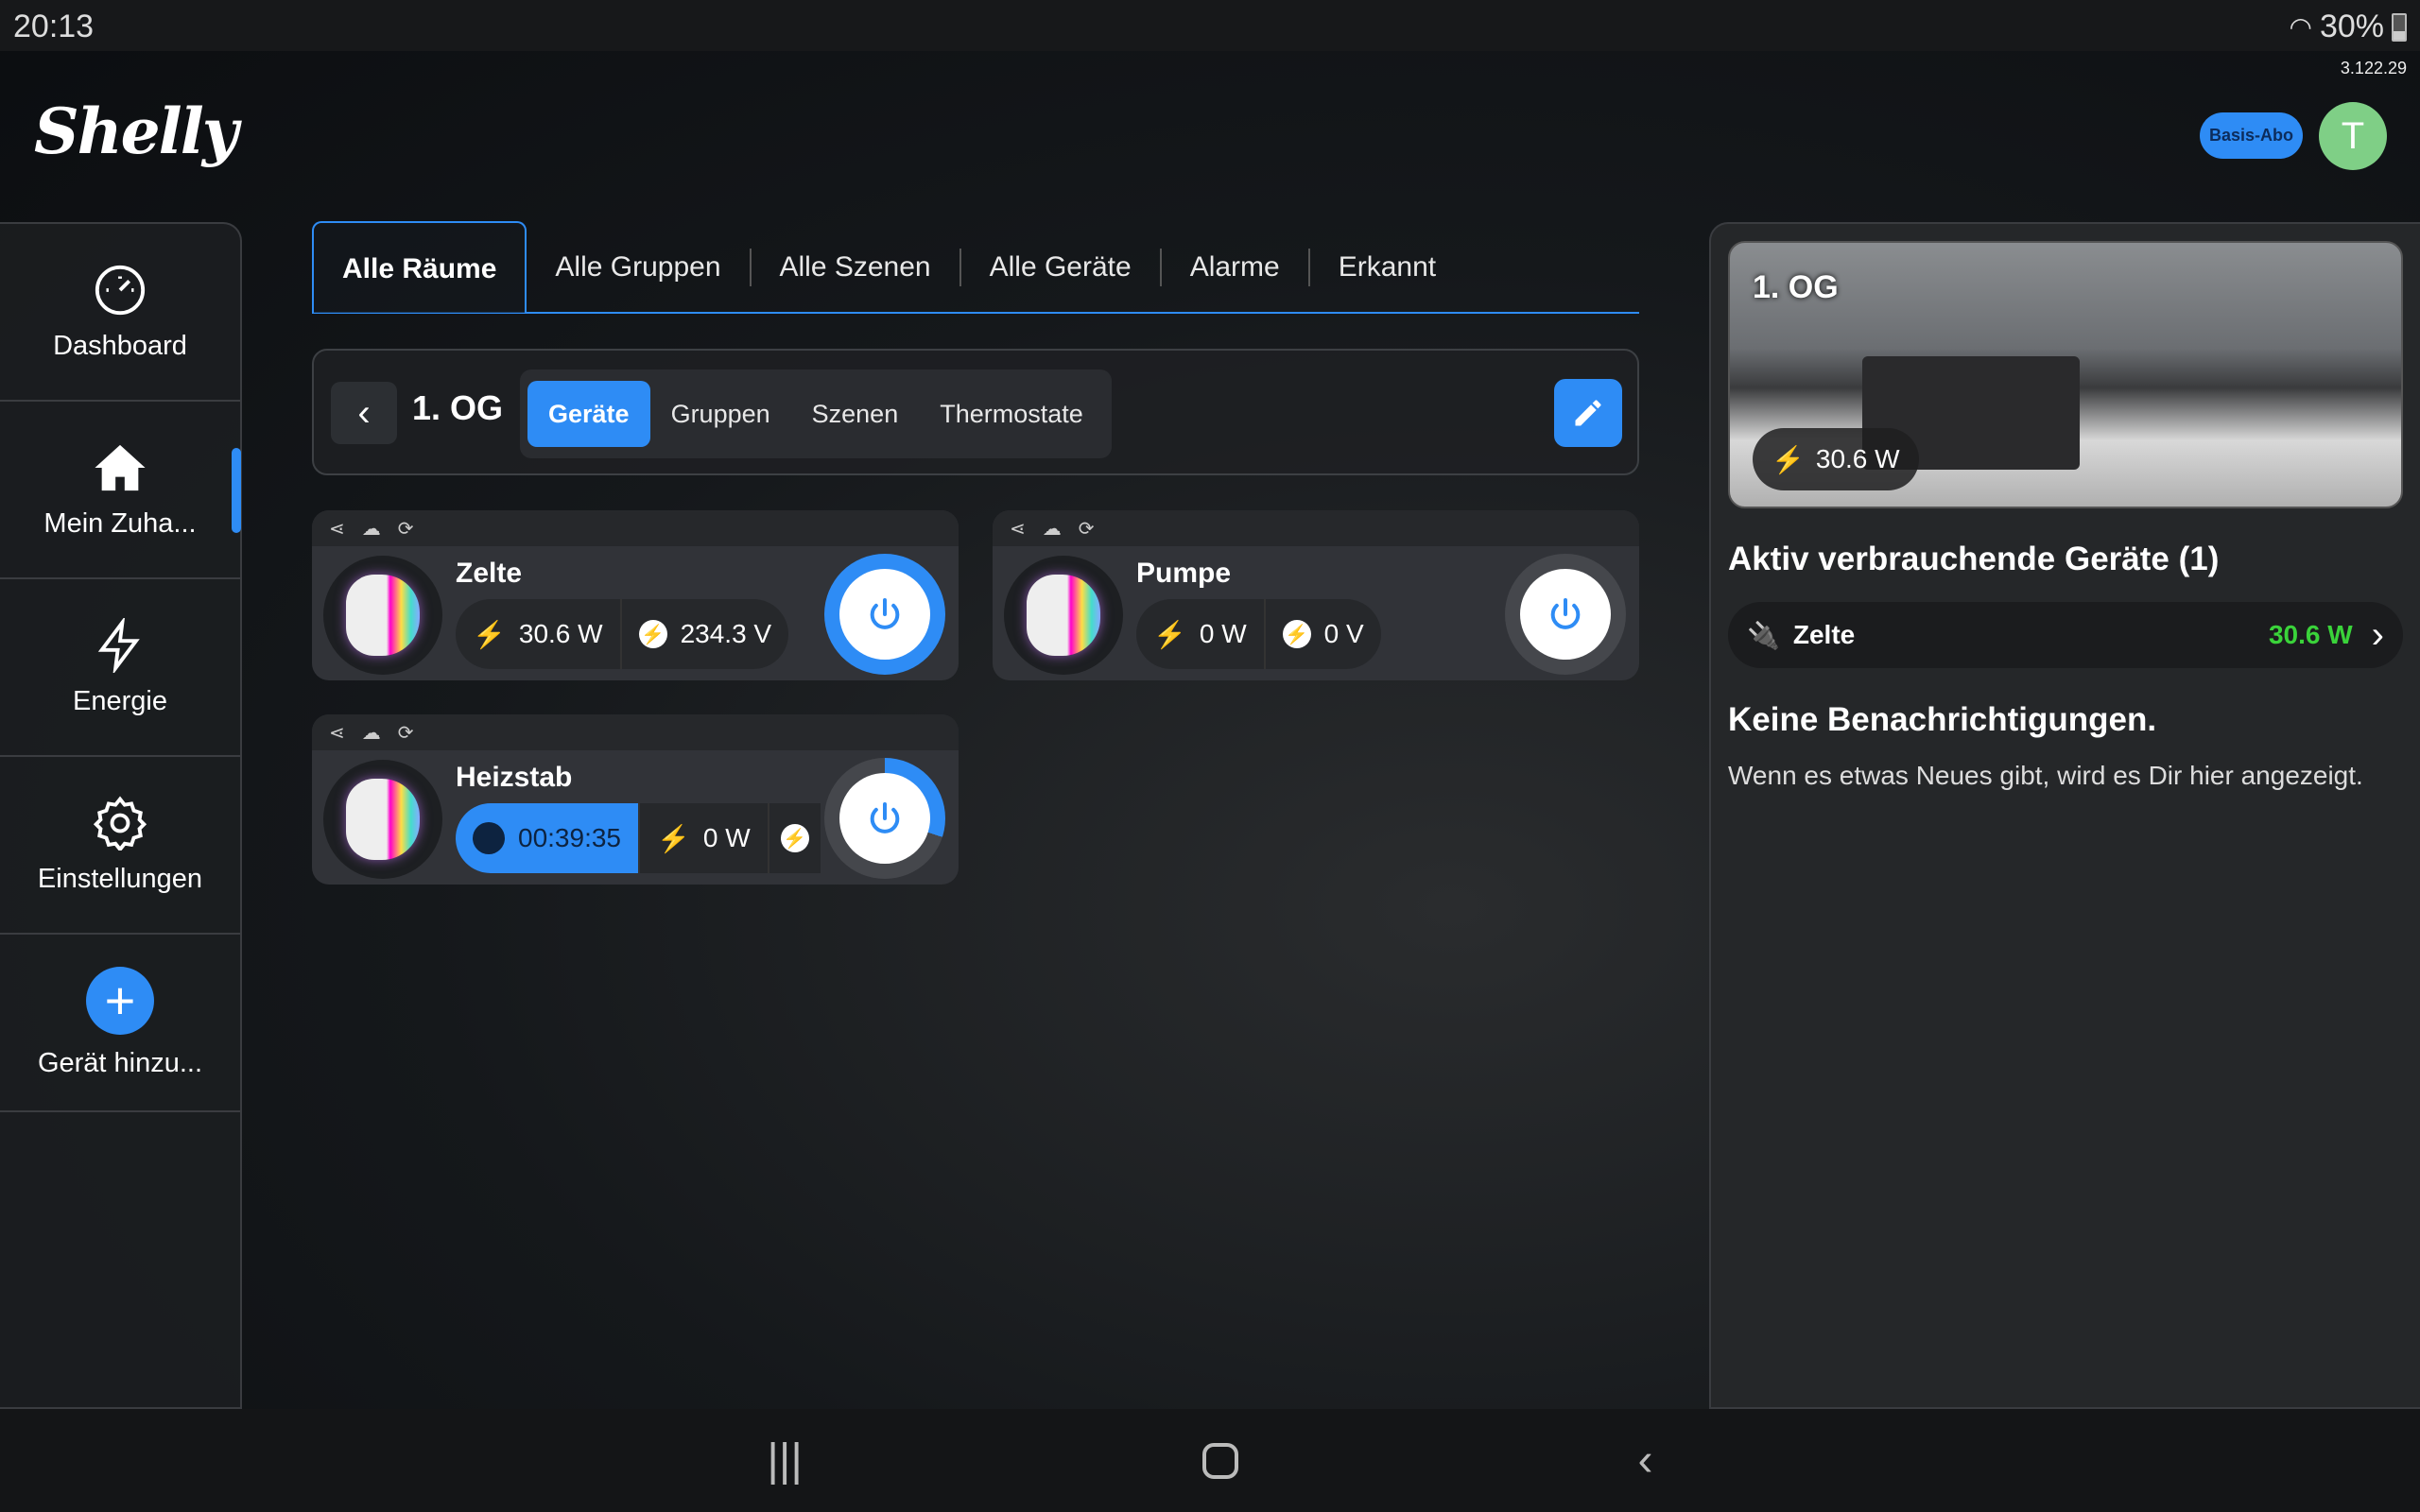 The height and width of the screenshot is (1512, 2420). What do you see at coordinates (1645, 1460) in the screenshot?
I see `back-nav-button: ‹` at bounding box center [1645, 1460].